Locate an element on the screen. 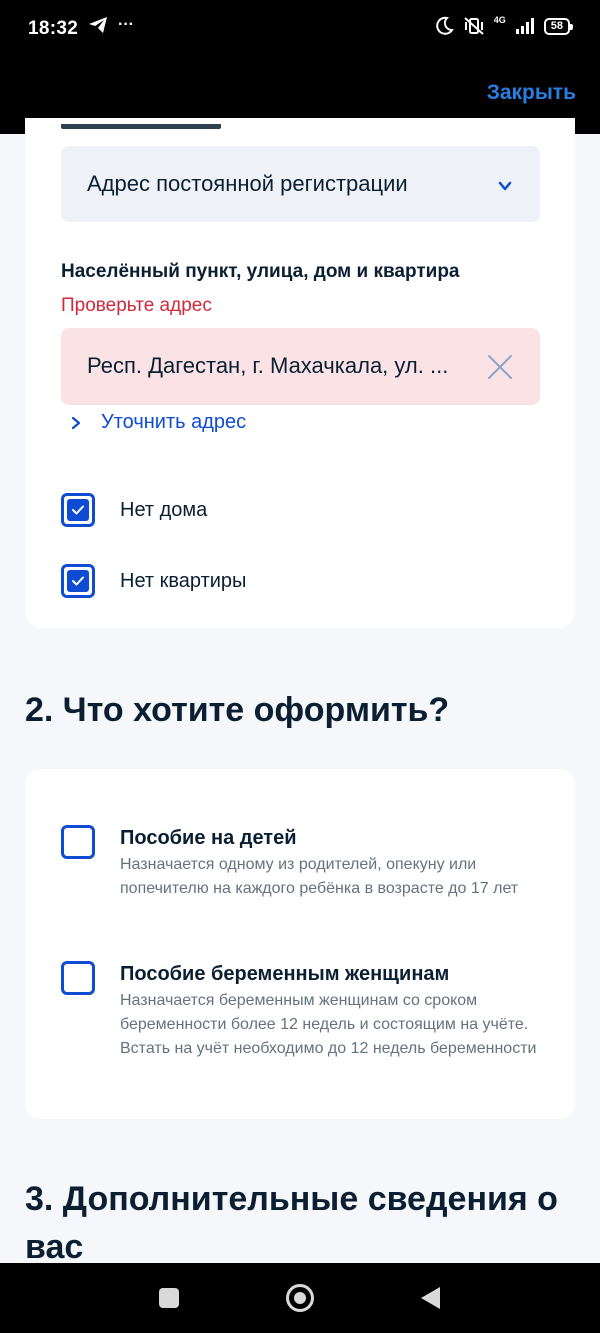 This screenshot has height=1333, width=600. chevron-right-icon is located at coordinates (76, 422).